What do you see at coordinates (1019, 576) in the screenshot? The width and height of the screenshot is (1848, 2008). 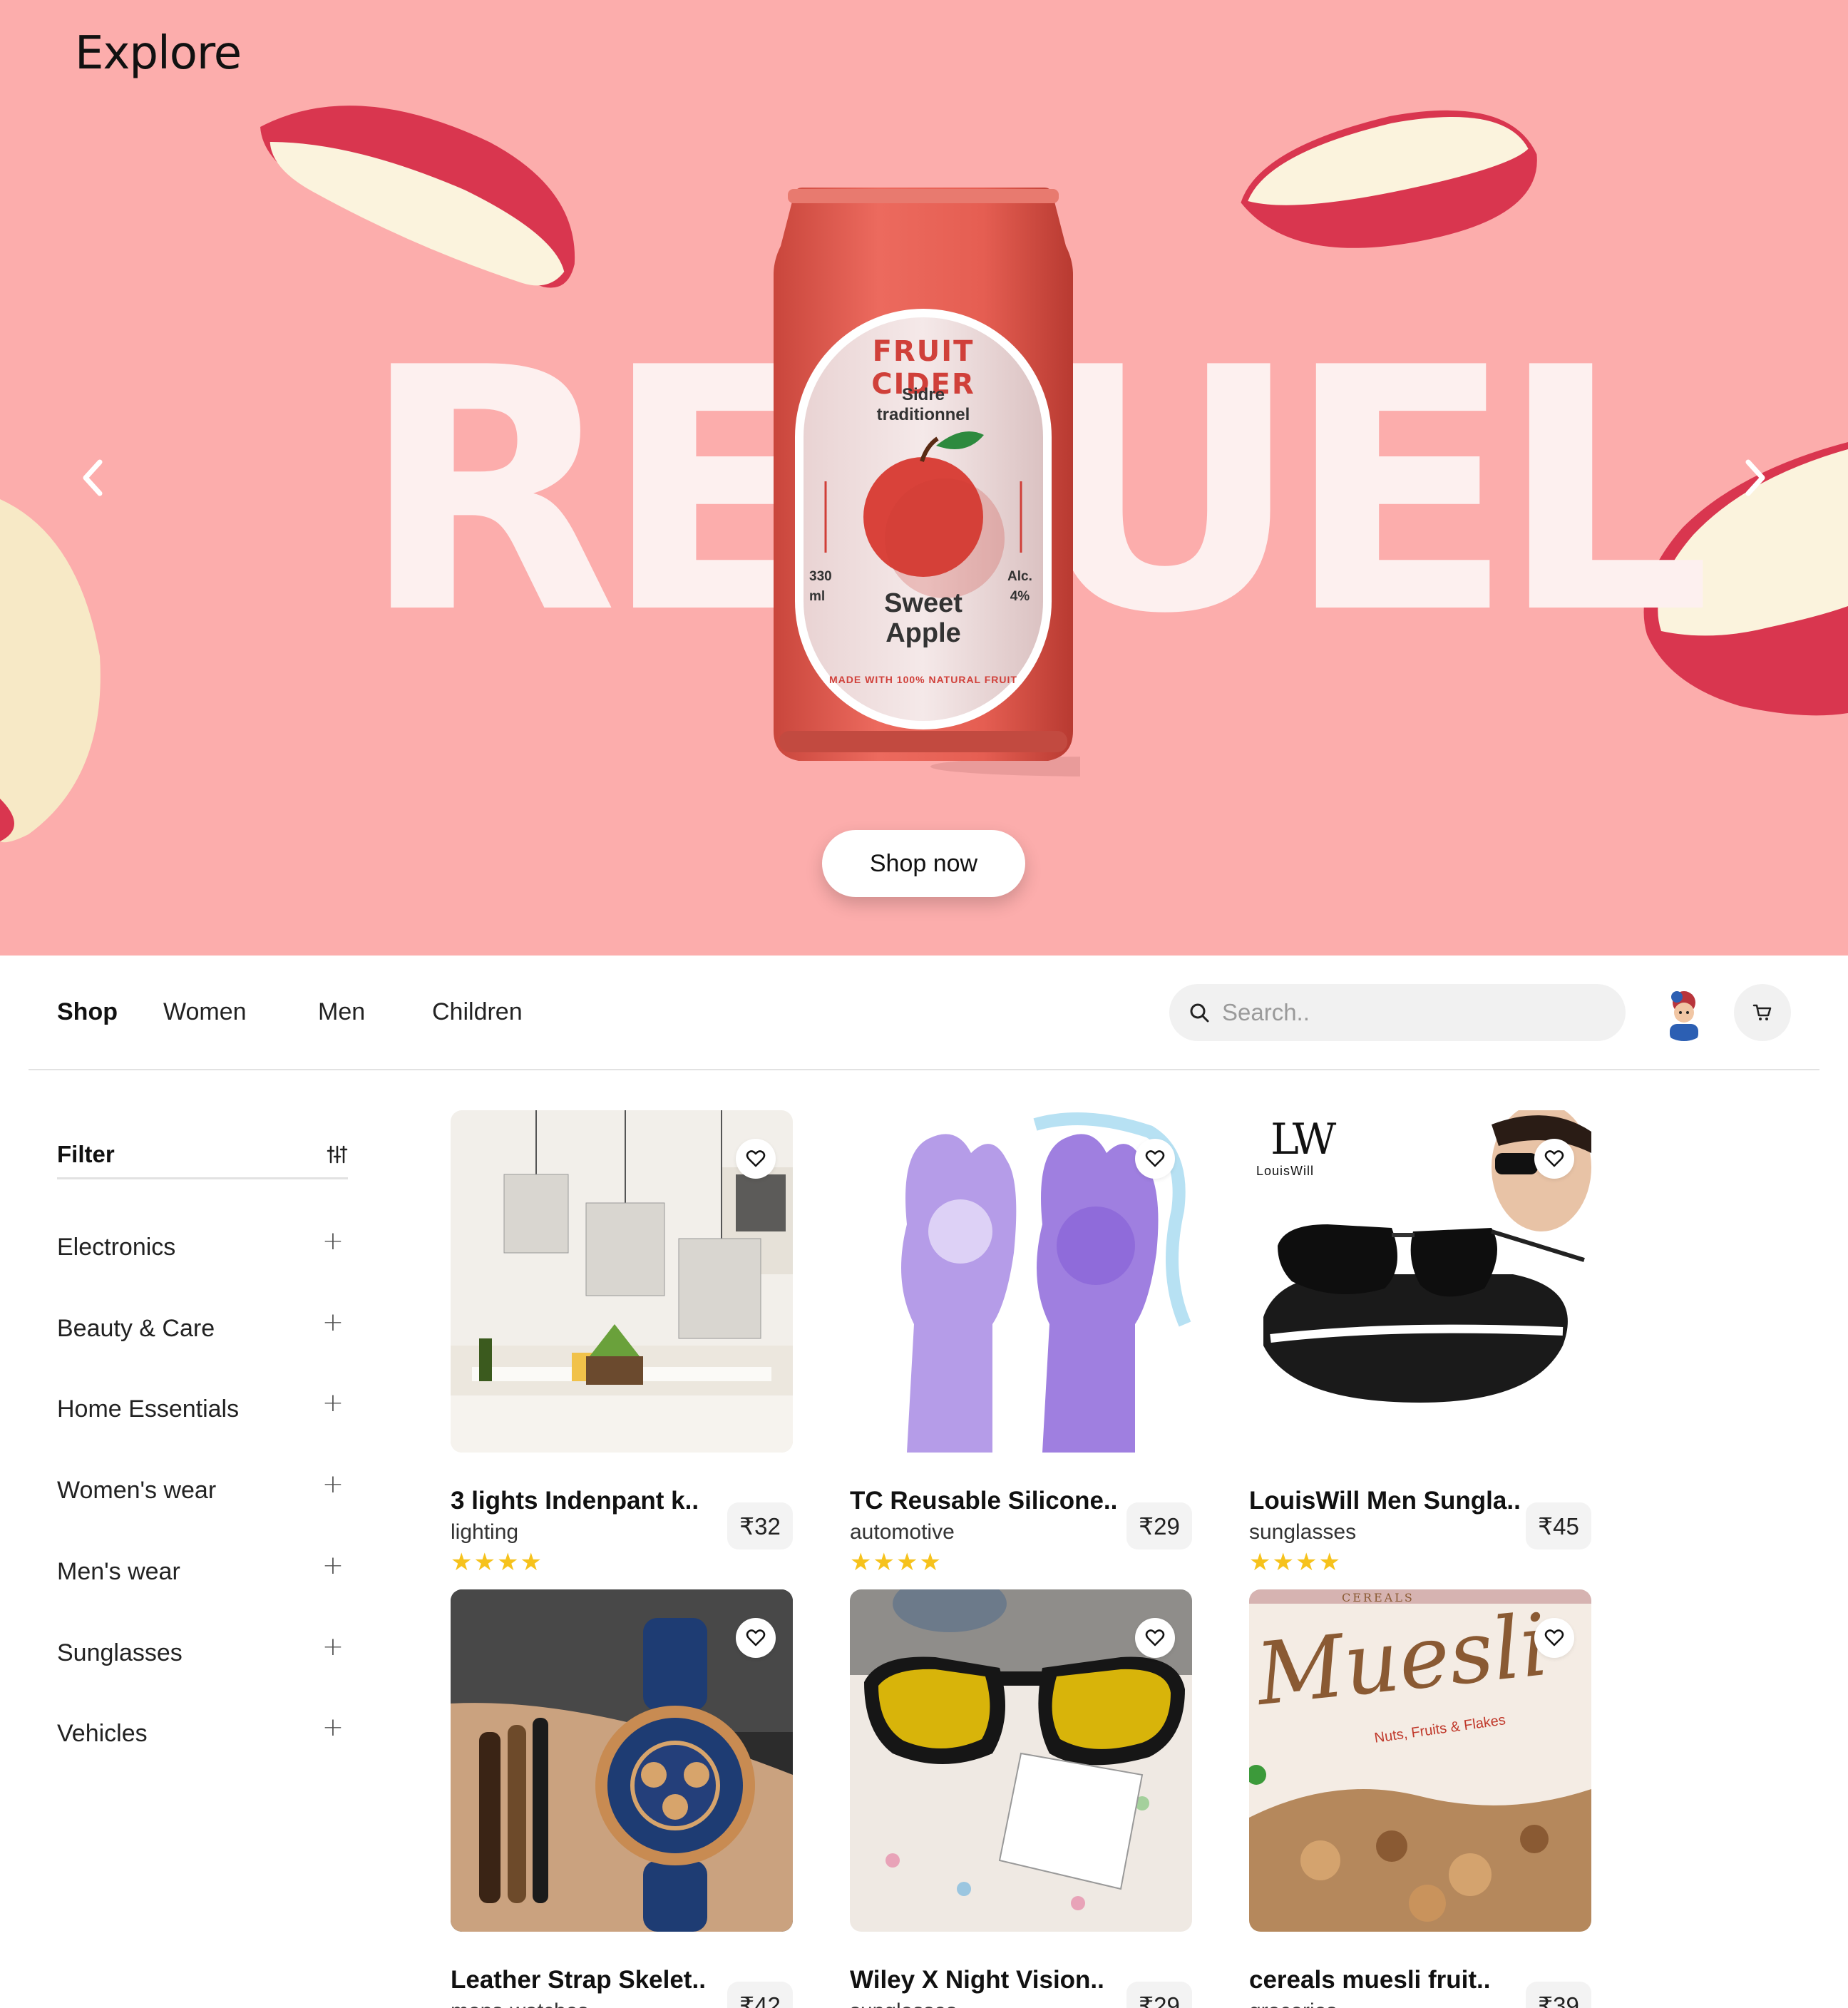 I see `can-alc-label: Alc.` at bounding box center [1019, 576].